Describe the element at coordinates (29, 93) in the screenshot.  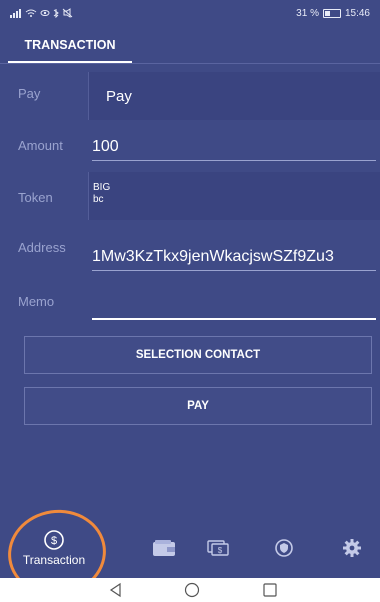
I see `pay-label: Pay` at that location.